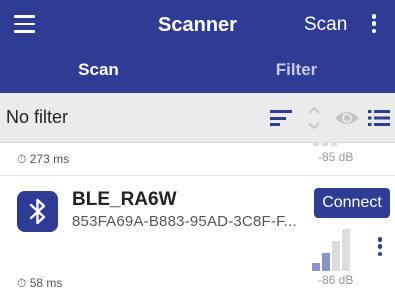 This screenshot has width=395, height=298. I want to click on tab-scan: Scan, so click(98, 71).